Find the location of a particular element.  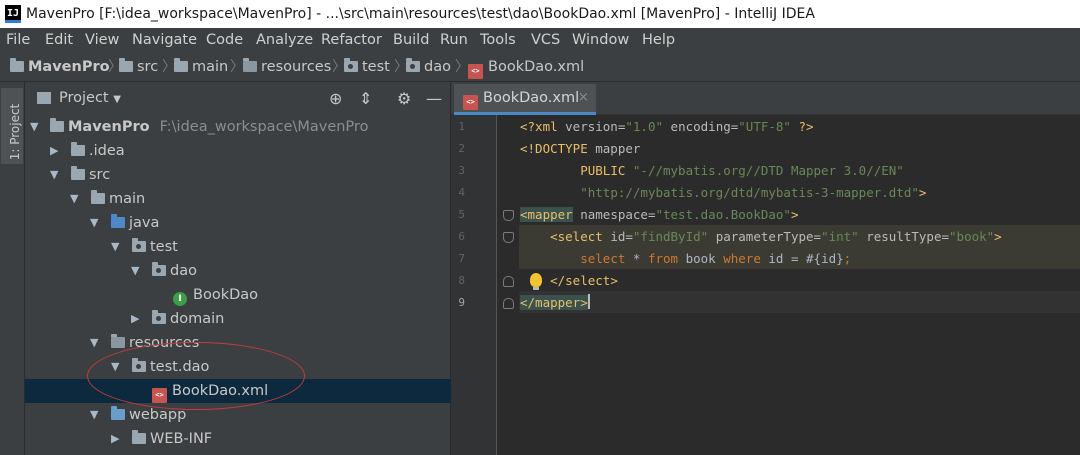

tree-node-label: dao is located at coordinates (183, 271).